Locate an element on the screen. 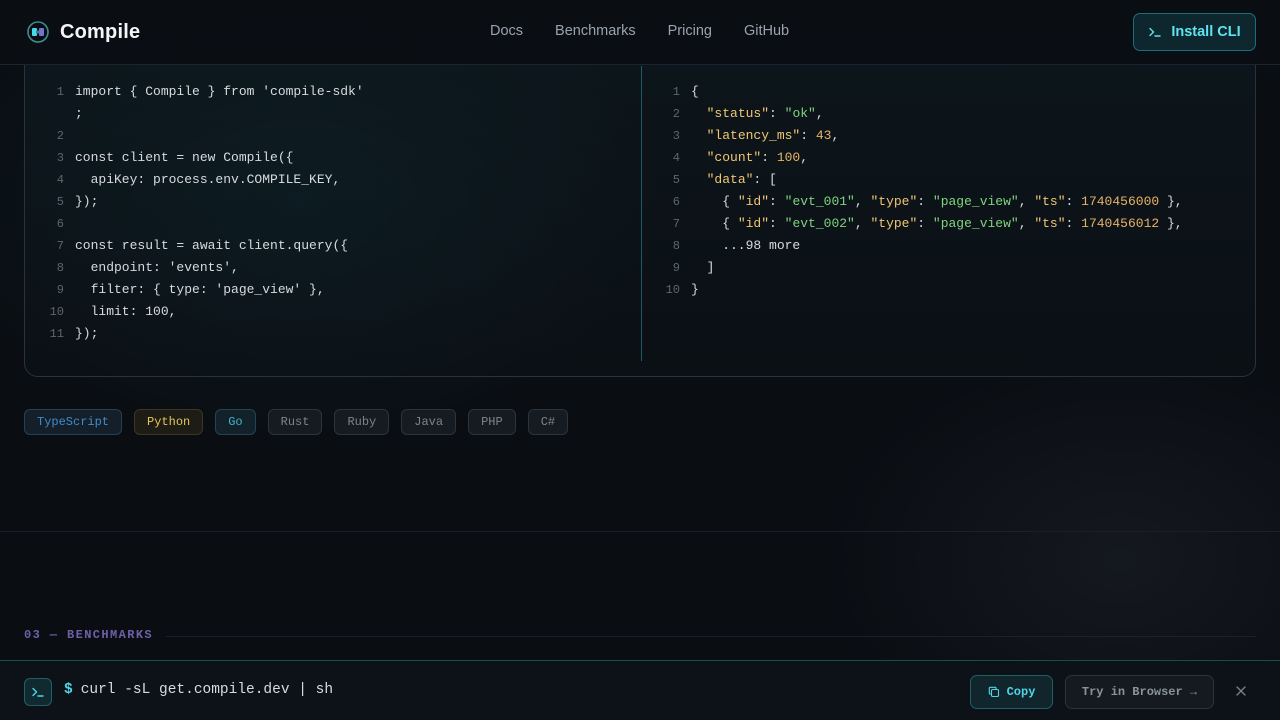  try-in-browser-button: Try in Browser → is located at coordinates (1139, 692).